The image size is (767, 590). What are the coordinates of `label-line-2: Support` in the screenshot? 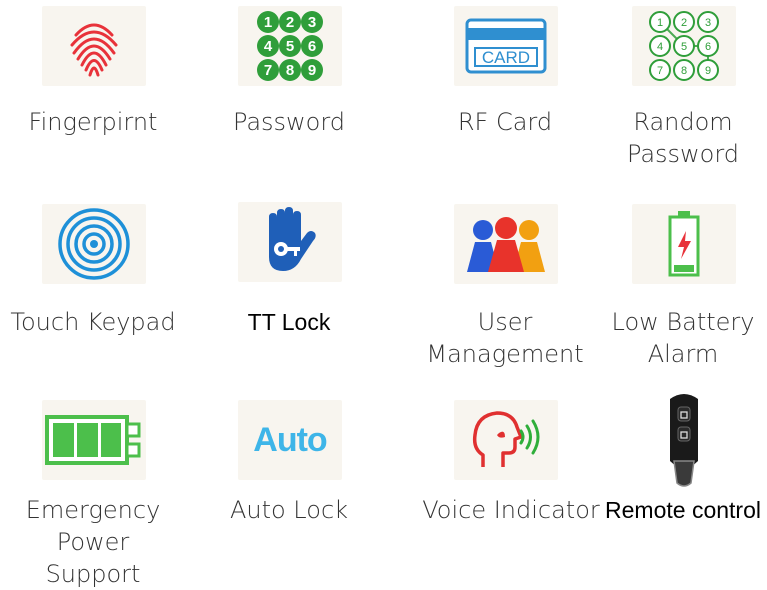 It's located at (93, 574).